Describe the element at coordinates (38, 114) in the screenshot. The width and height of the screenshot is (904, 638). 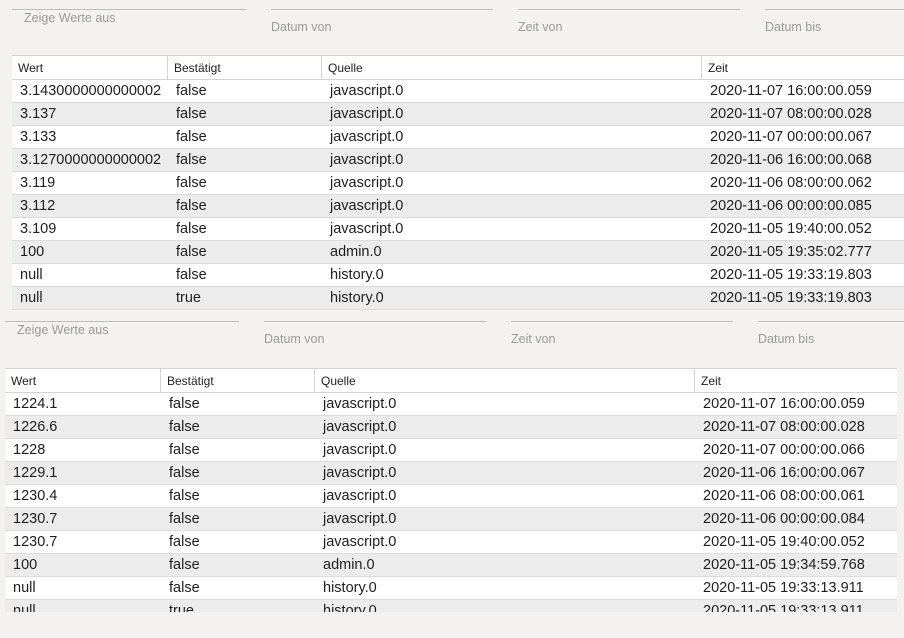
I see `value-cell: 3.137` at that location.